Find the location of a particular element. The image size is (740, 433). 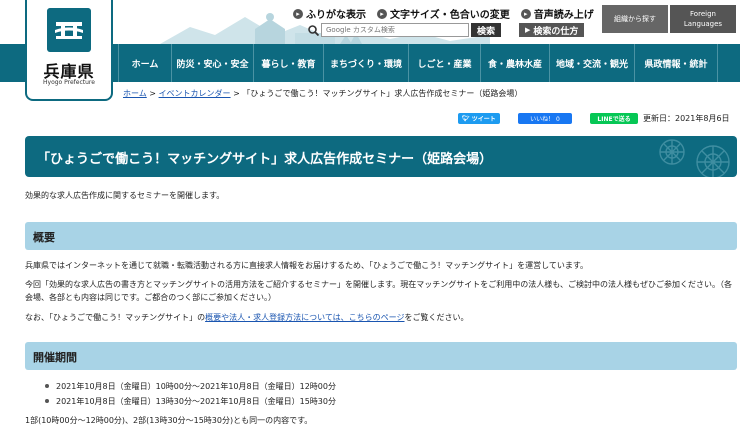

text-size-link: ▸ 文字サイズ・色合いの変更 is located at coordinates (443, 13).